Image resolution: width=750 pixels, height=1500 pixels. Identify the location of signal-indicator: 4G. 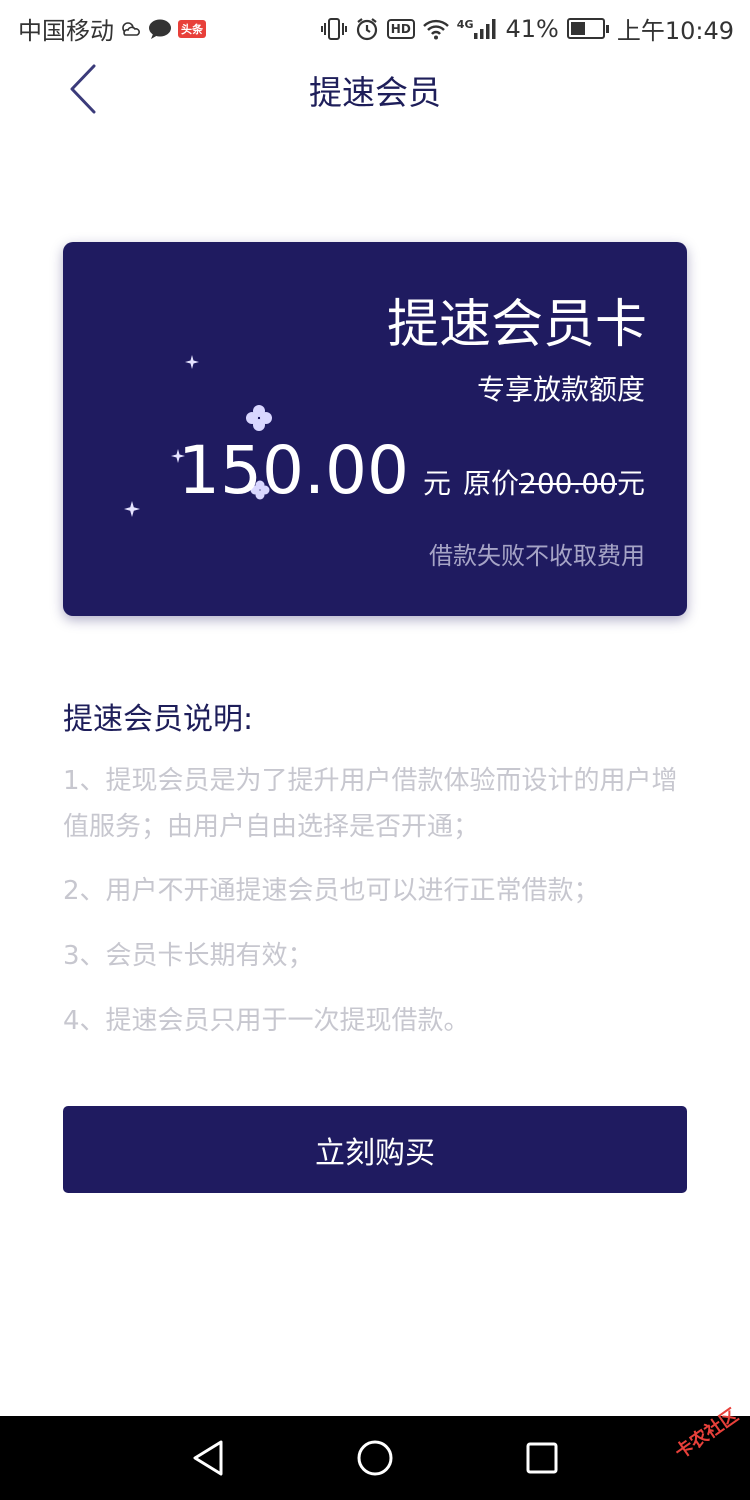
(477, 29).